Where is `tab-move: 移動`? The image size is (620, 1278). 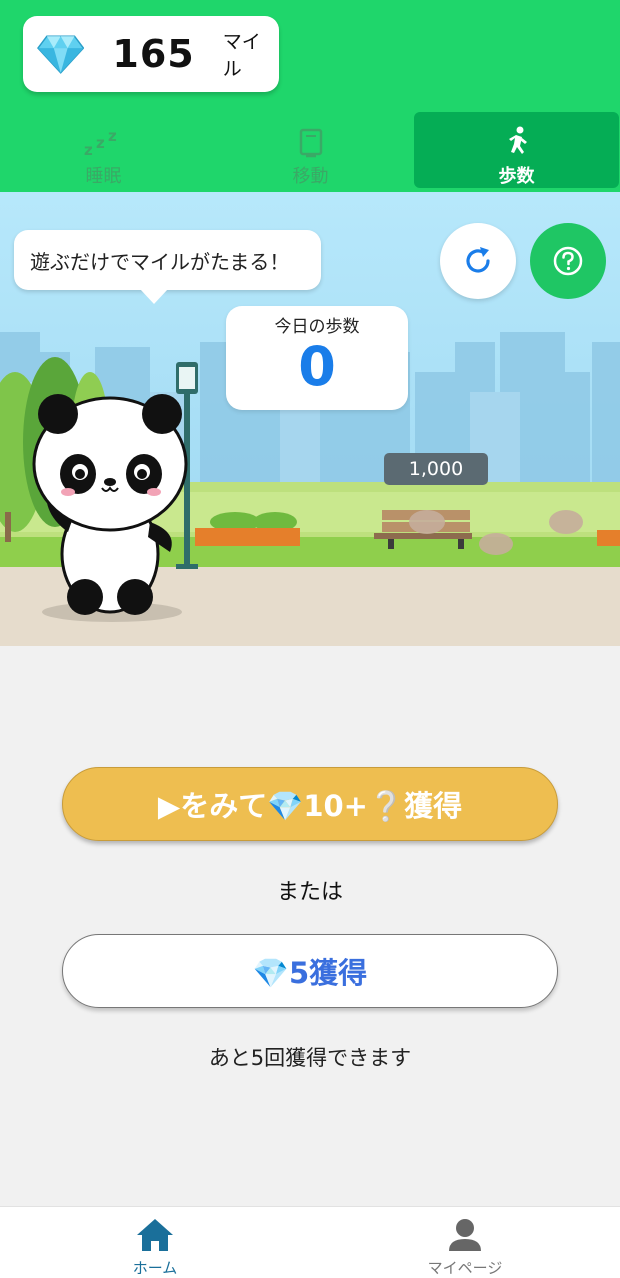 tab-move: 移動 is located at coordinates (310, 150).